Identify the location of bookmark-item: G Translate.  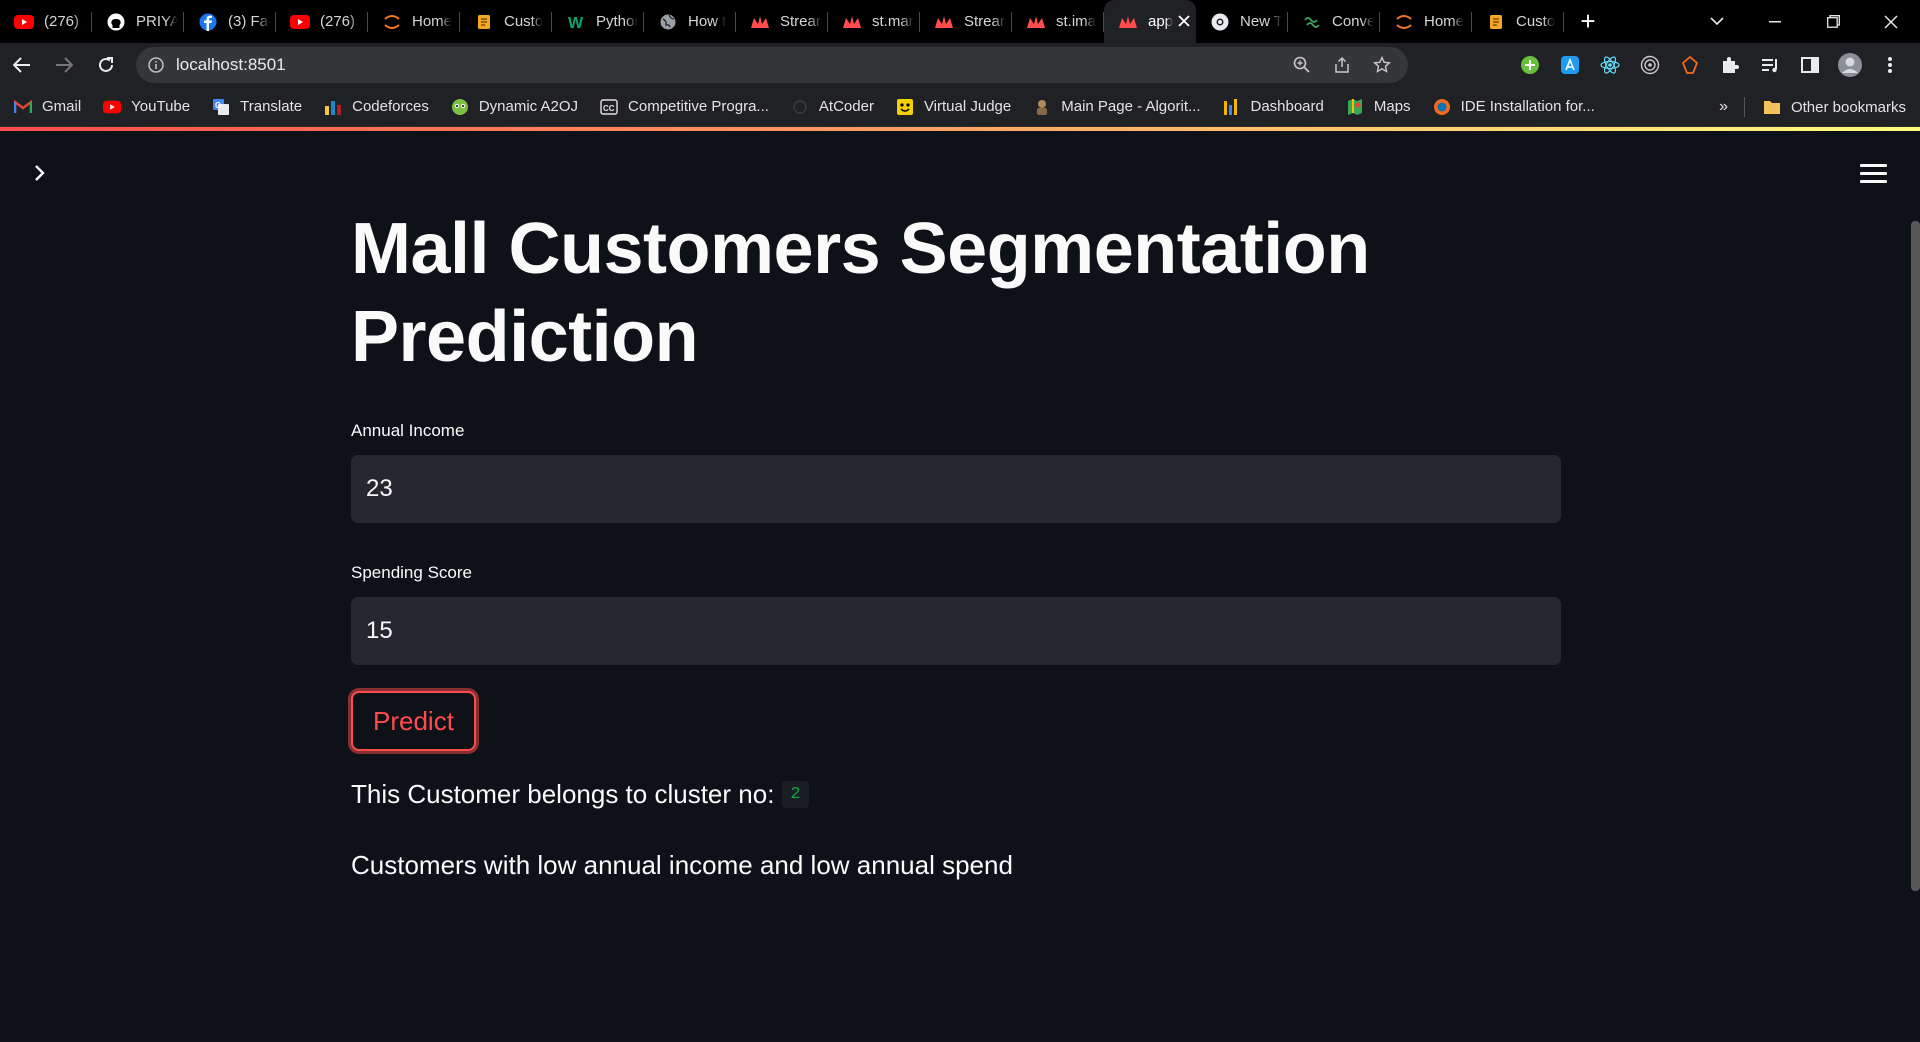
(257, 107).